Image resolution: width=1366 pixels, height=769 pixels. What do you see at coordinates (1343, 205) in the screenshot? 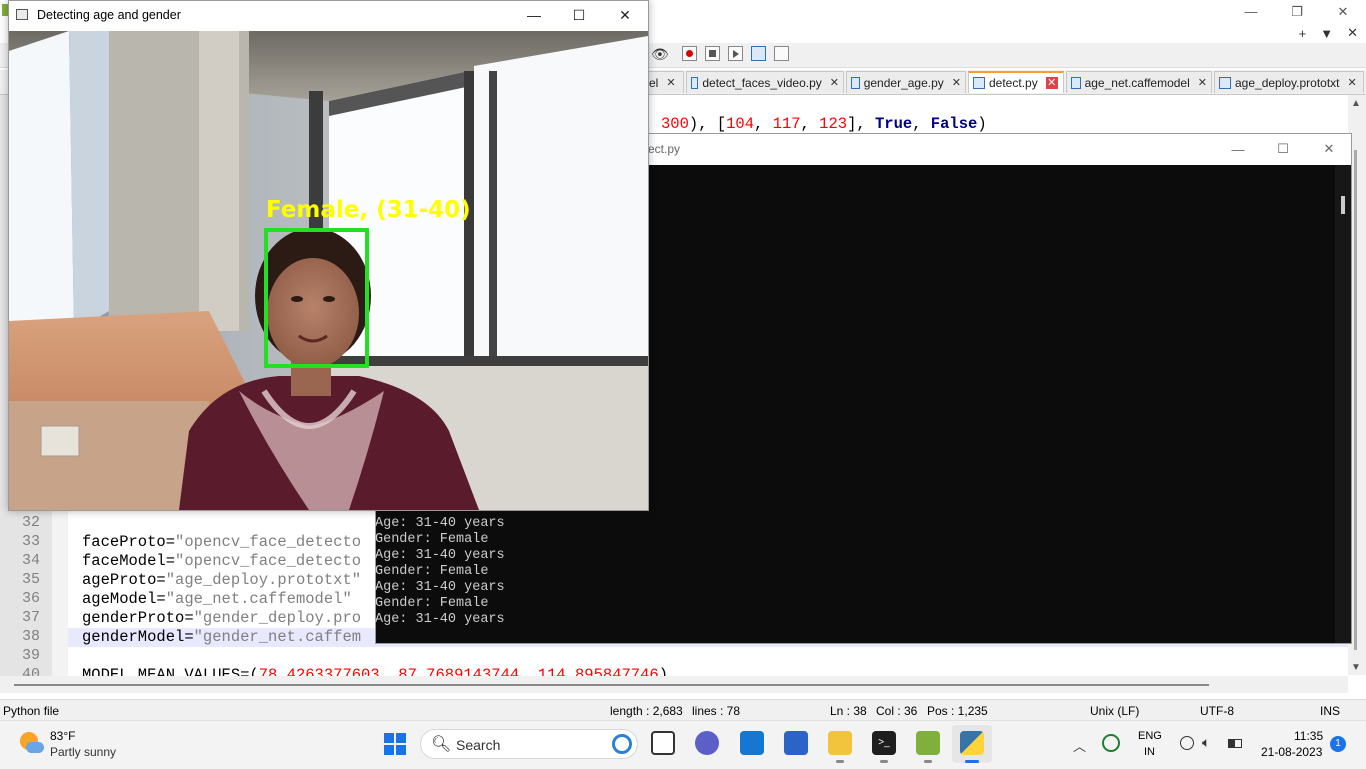
I see `console-scroll-thumb` at bounding box center [1343, 205].